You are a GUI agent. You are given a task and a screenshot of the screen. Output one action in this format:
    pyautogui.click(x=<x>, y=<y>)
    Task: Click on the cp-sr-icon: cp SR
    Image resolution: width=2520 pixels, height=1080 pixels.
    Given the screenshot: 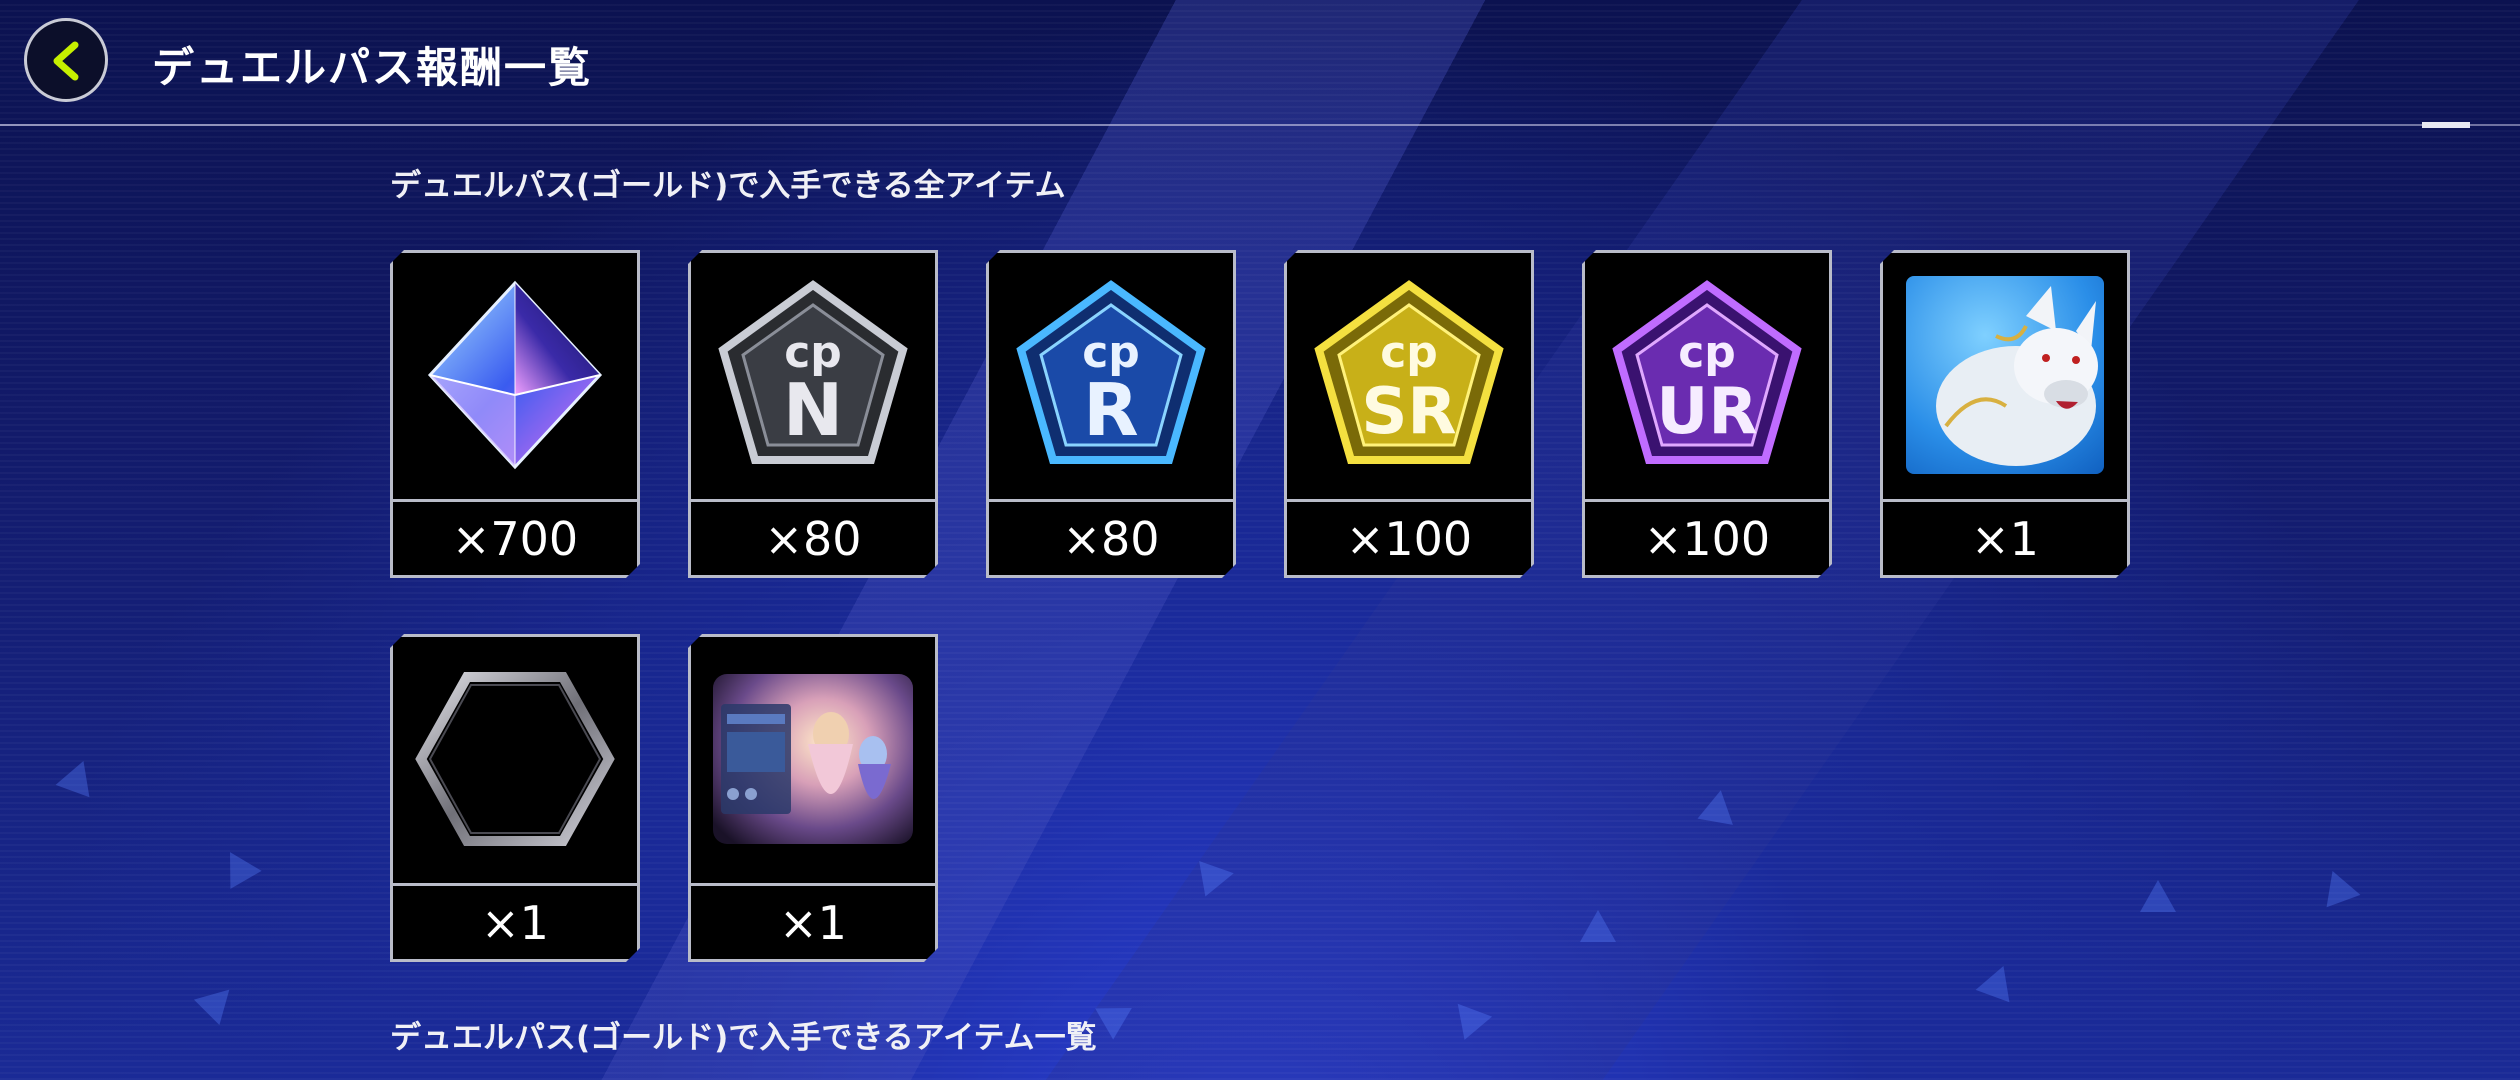 What is the action you would take?
    pyautogui.click(x=1409, y=375)
    